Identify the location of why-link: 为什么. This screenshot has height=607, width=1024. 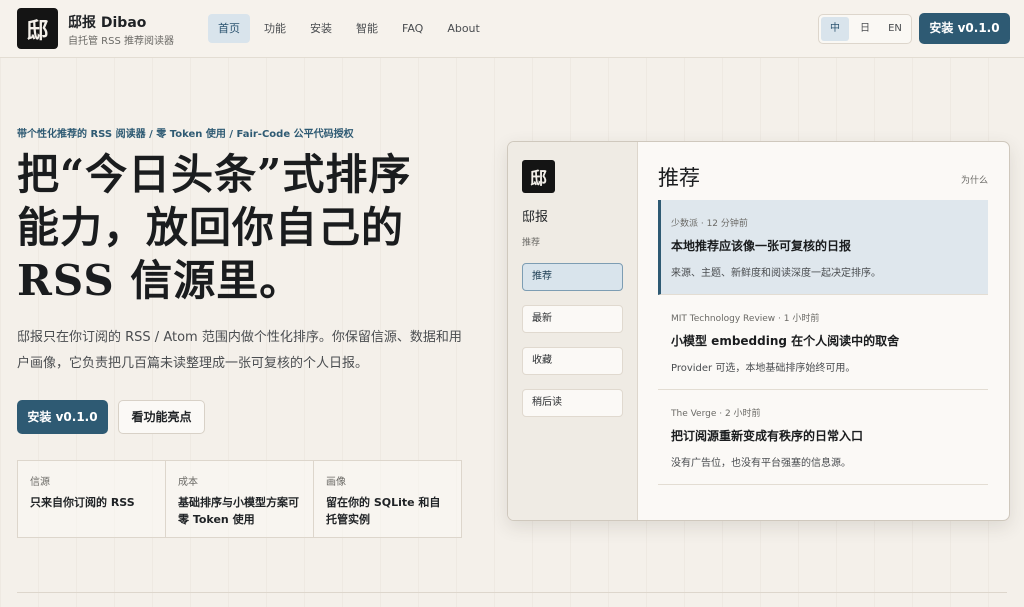
(974, 179).